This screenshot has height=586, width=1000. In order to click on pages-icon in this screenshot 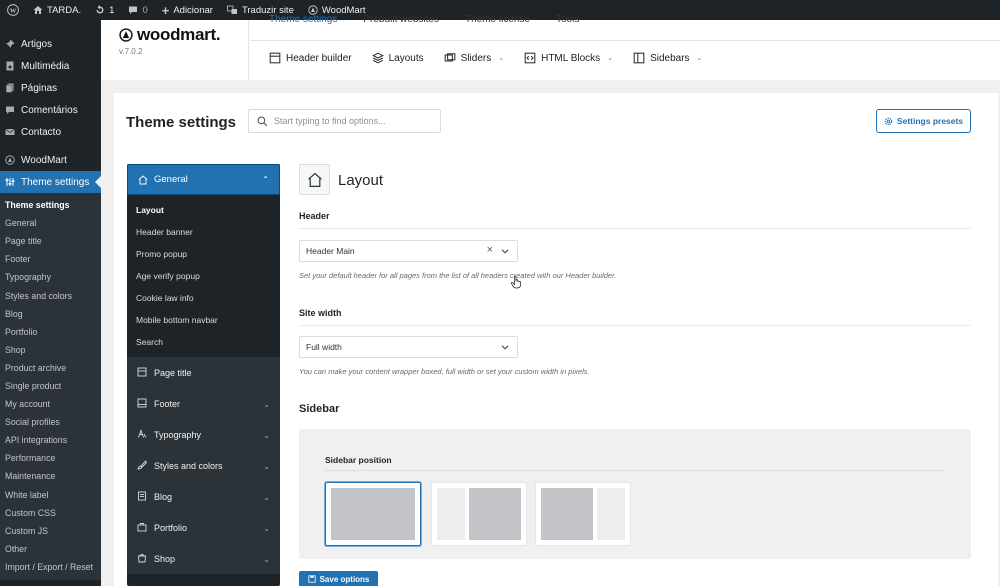, I will do `click(10, 88)`.